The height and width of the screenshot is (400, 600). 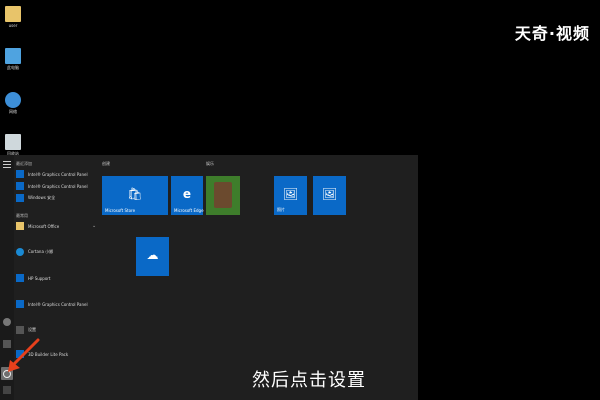 I want to click on app-item: HP Support, so click(x=58, y=278).